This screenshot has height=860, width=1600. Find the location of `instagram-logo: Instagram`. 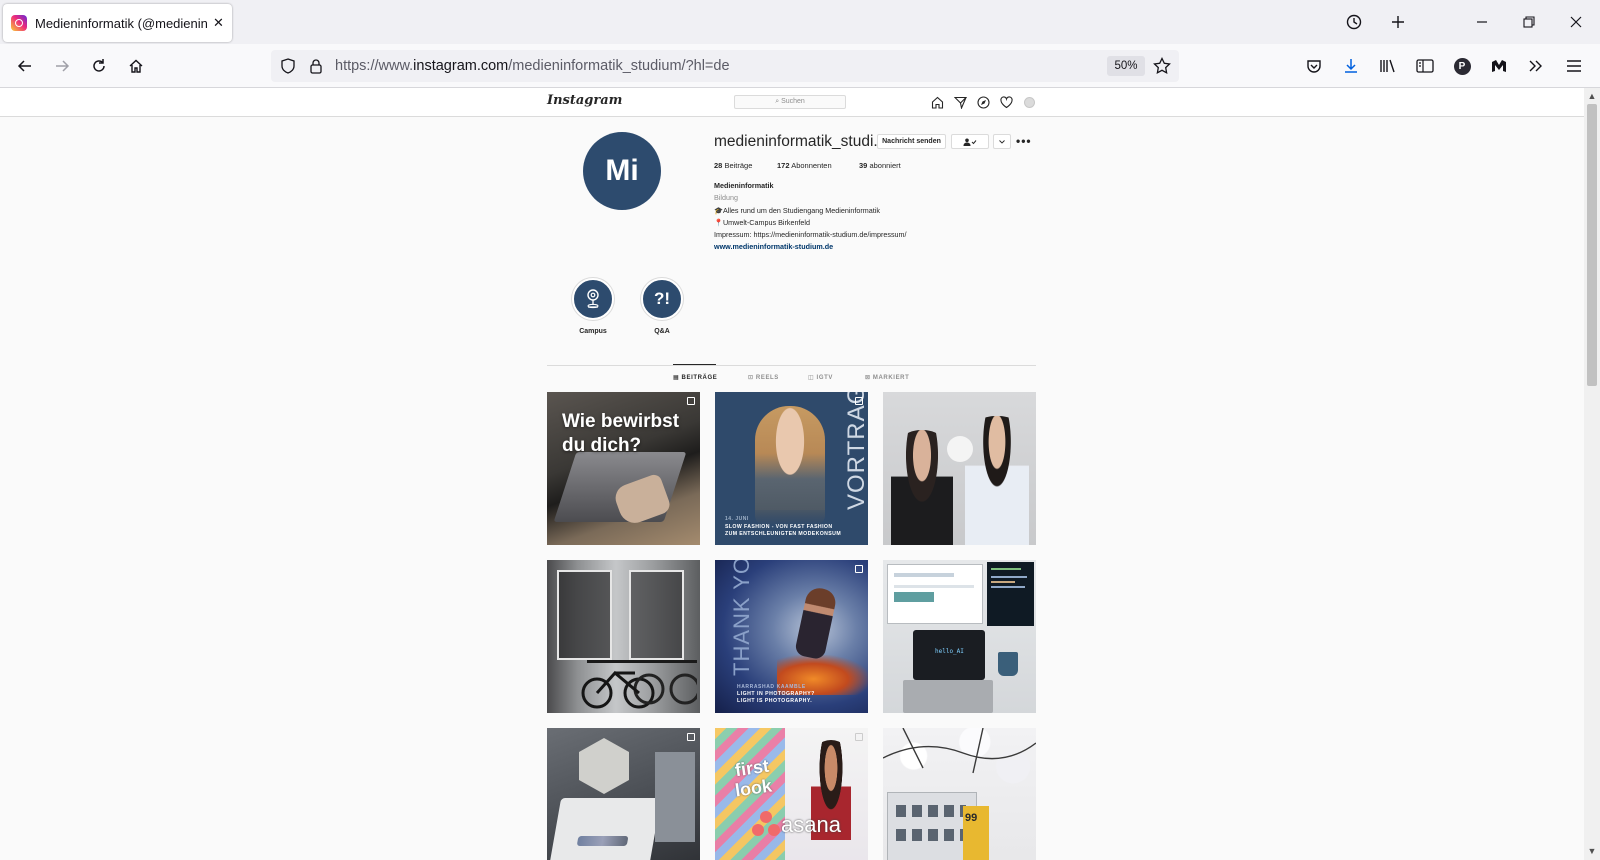

instagram-logo: Instagram is located at coordinates (584, 100).